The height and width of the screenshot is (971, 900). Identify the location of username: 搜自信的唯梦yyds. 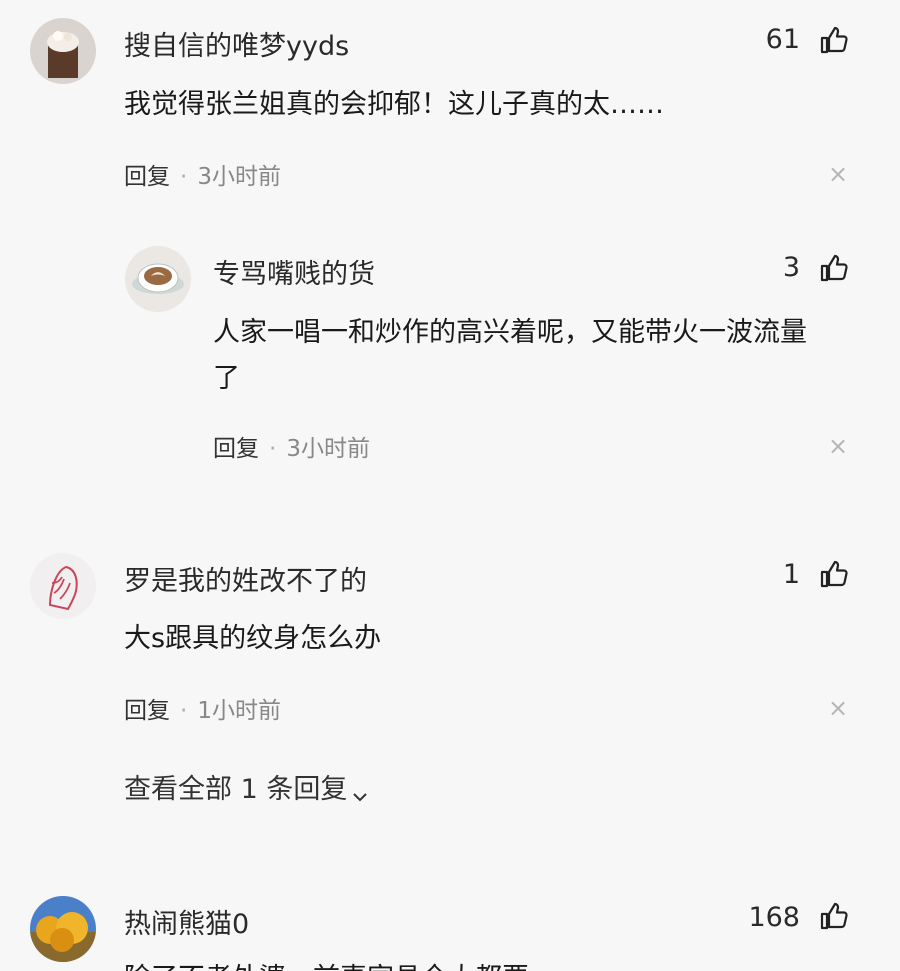
(236, 43).